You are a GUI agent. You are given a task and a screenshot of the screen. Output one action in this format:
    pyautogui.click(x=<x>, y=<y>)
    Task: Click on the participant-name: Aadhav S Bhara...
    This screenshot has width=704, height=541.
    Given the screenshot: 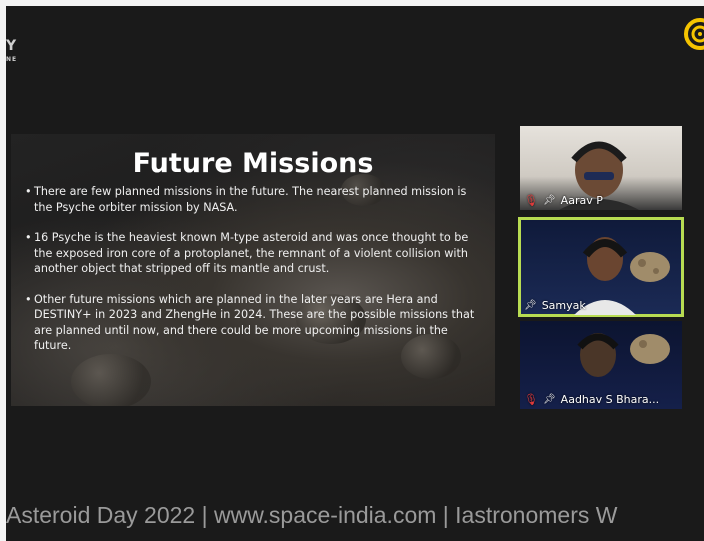 What is the action you would take?
    pyautogui.click(x=610, y=399)
    